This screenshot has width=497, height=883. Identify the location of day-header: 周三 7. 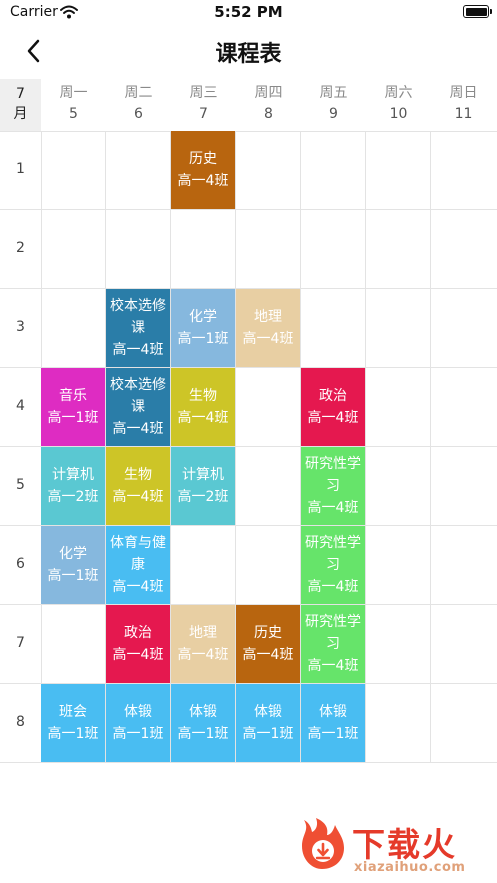
(203, 105).